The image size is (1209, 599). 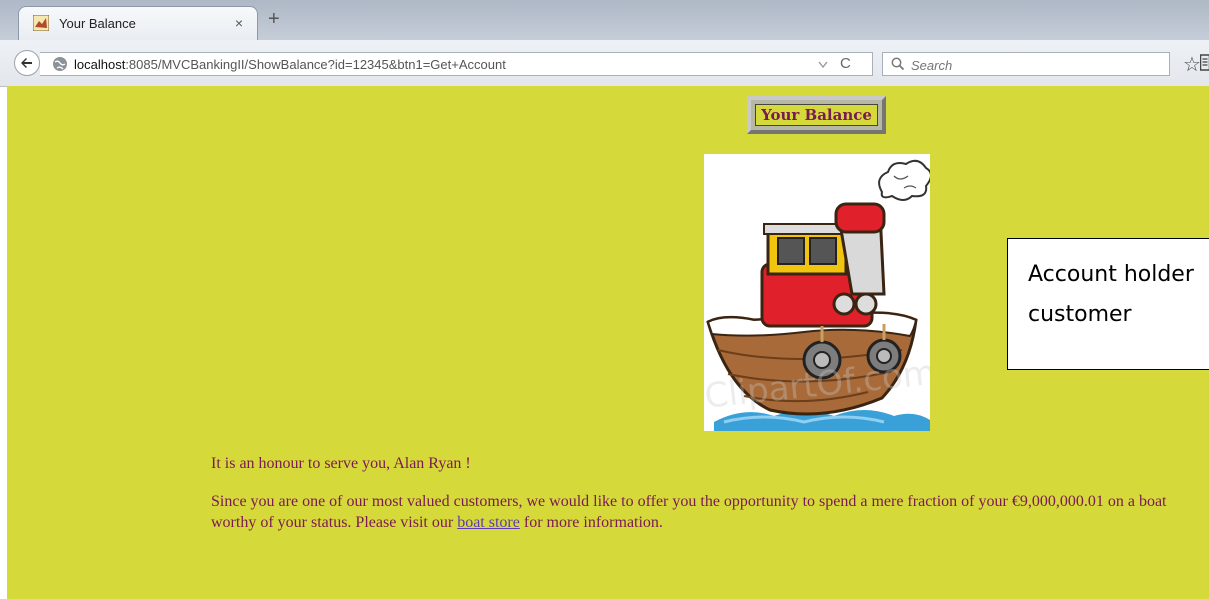 I want to click on reading-list-icon, so click(x=1204, y=63).